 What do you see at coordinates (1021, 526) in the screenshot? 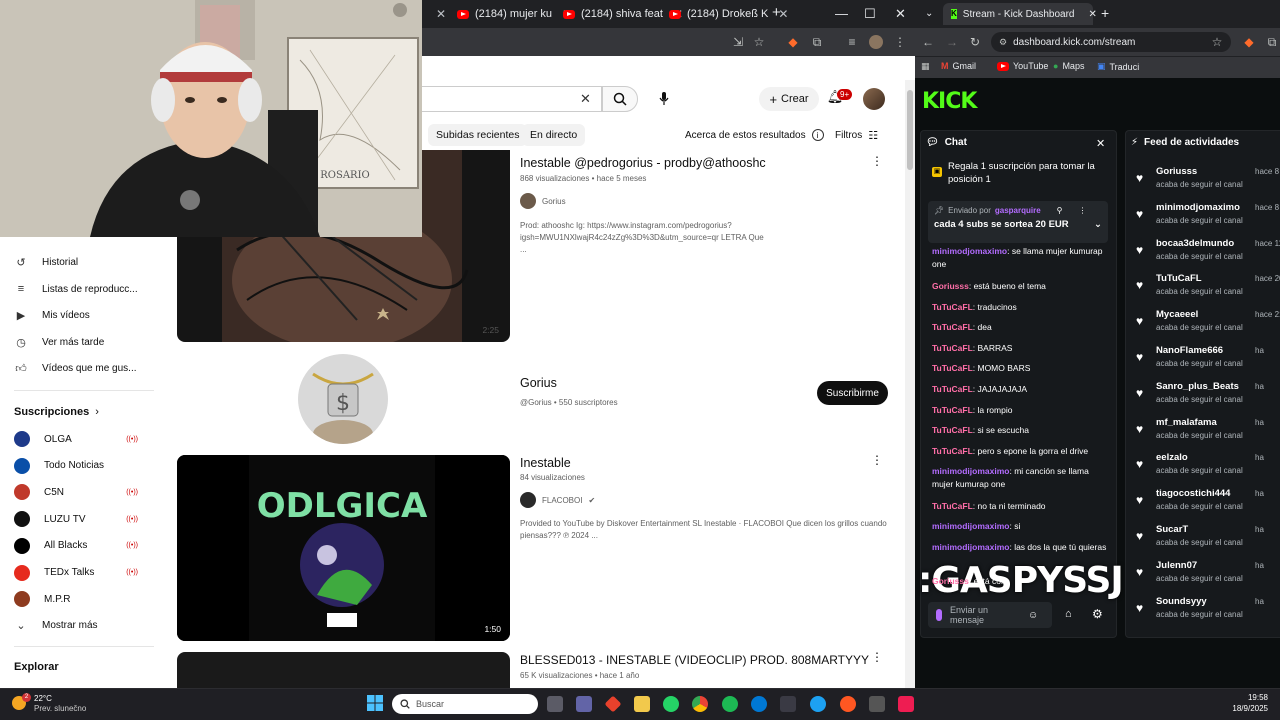
I see `chat-message: minimodijomaximo: si` at bounding box center [1021, 526].